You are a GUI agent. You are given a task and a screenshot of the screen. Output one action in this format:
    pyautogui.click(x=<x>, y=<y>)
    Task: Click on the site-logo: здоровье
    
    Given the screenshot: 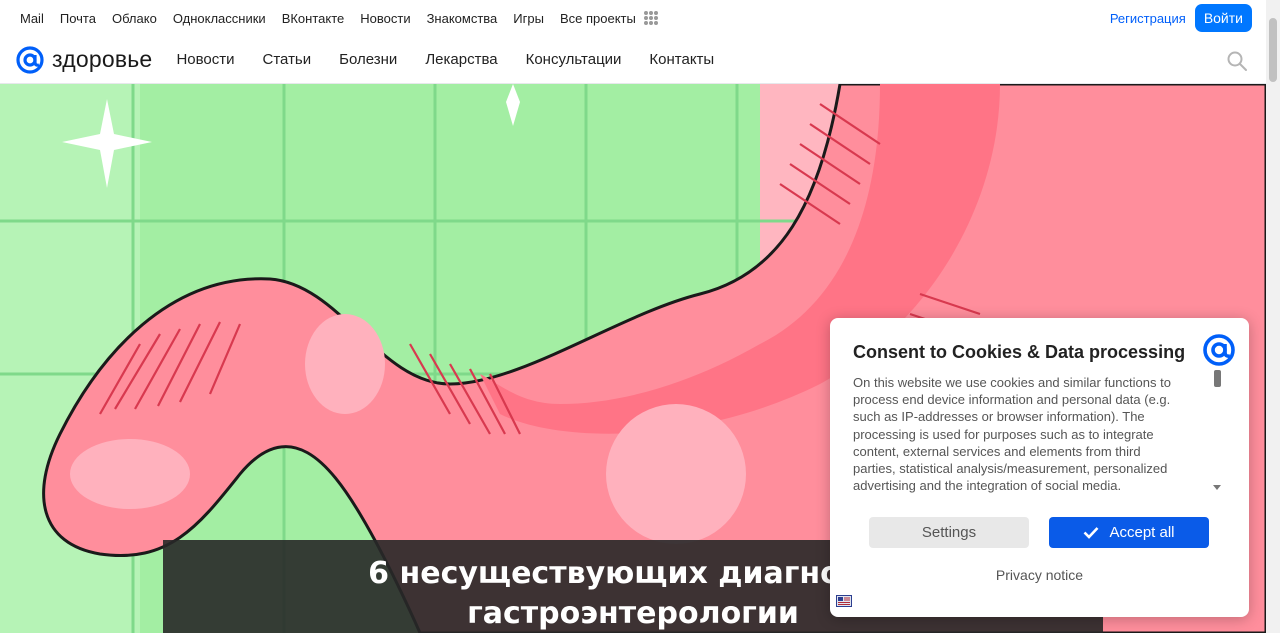 What is the action you would take?
    pyautogui.click(x=83, y=60)
    